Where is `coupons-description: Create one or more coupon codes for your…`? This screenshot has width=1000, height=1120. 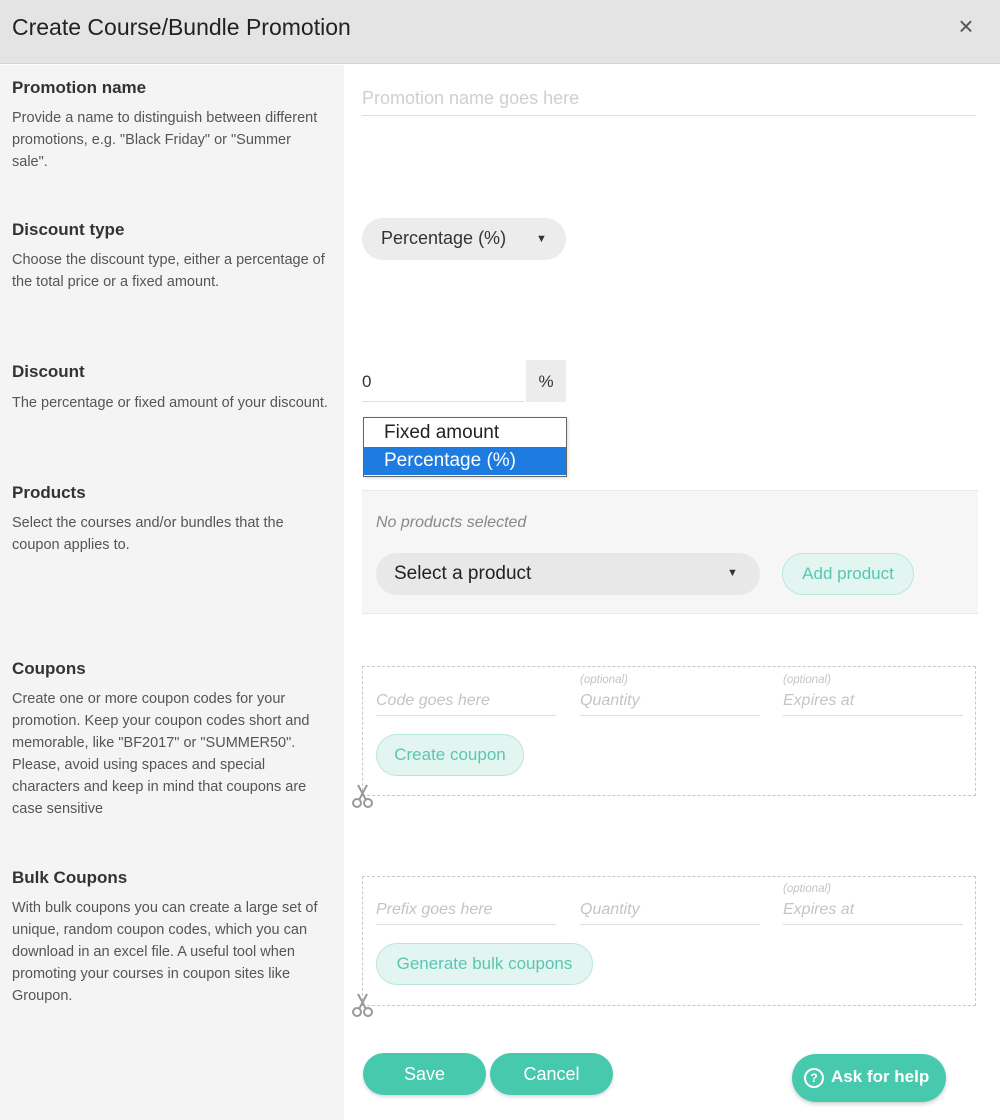 coupons-description: Create one or more coupon codes for your… is located at coordinates (161, 754).